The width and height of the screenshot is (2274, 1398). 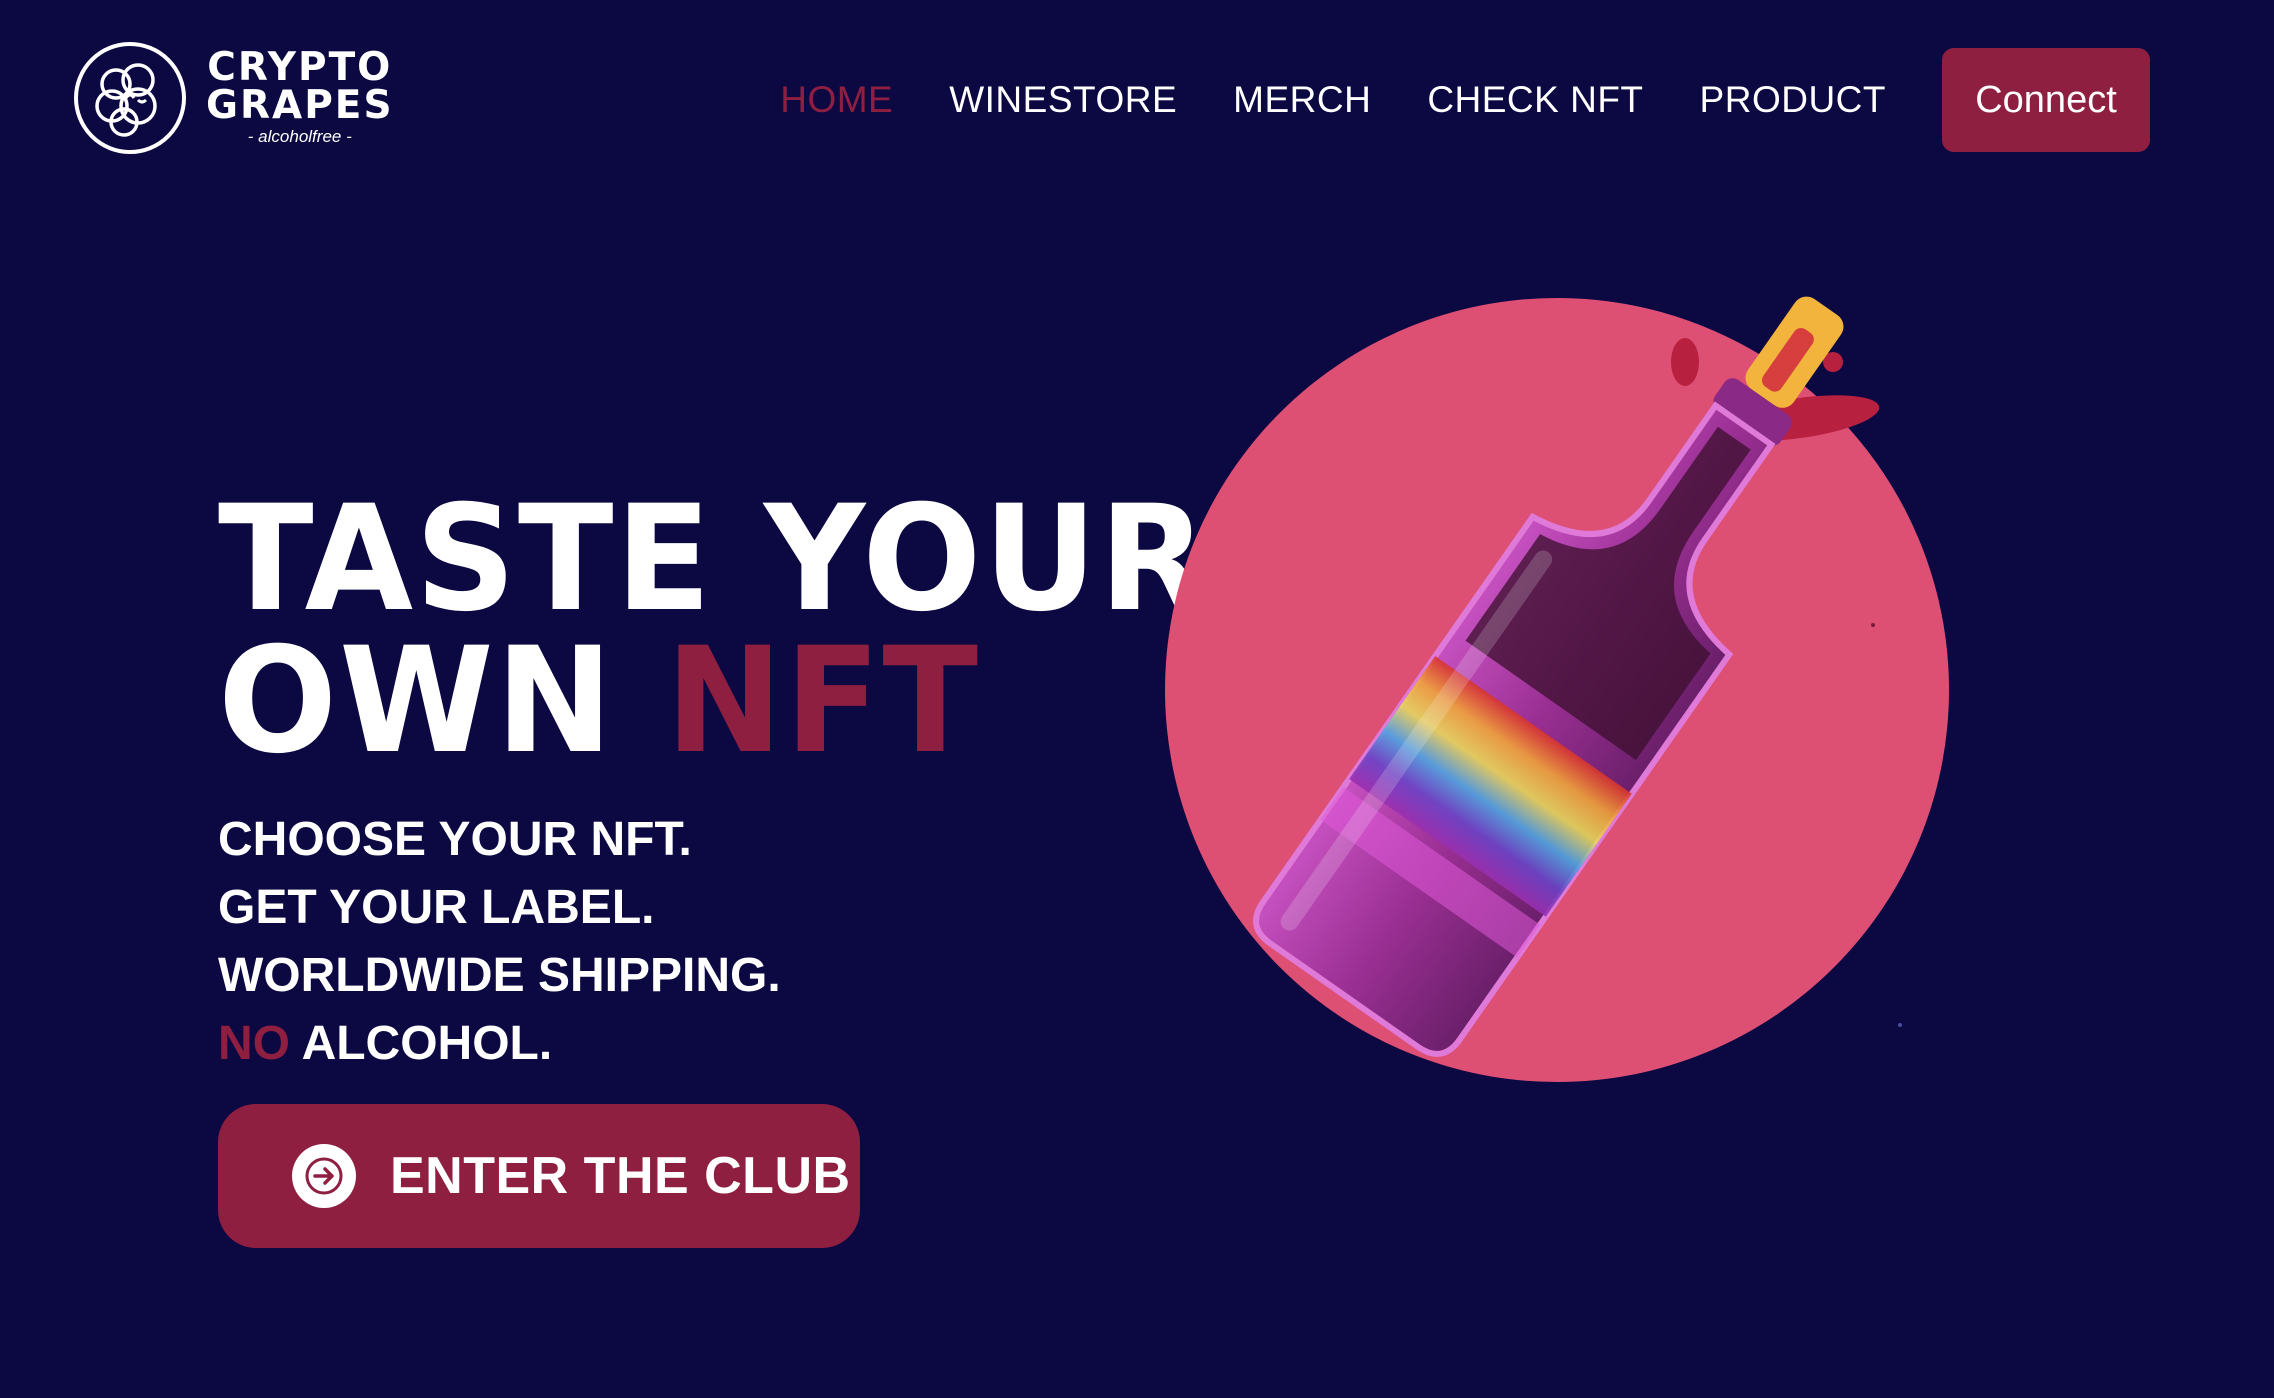 I want to click on nav-item-check-nft: CHECK NFT, so click(x=1535, y=100).